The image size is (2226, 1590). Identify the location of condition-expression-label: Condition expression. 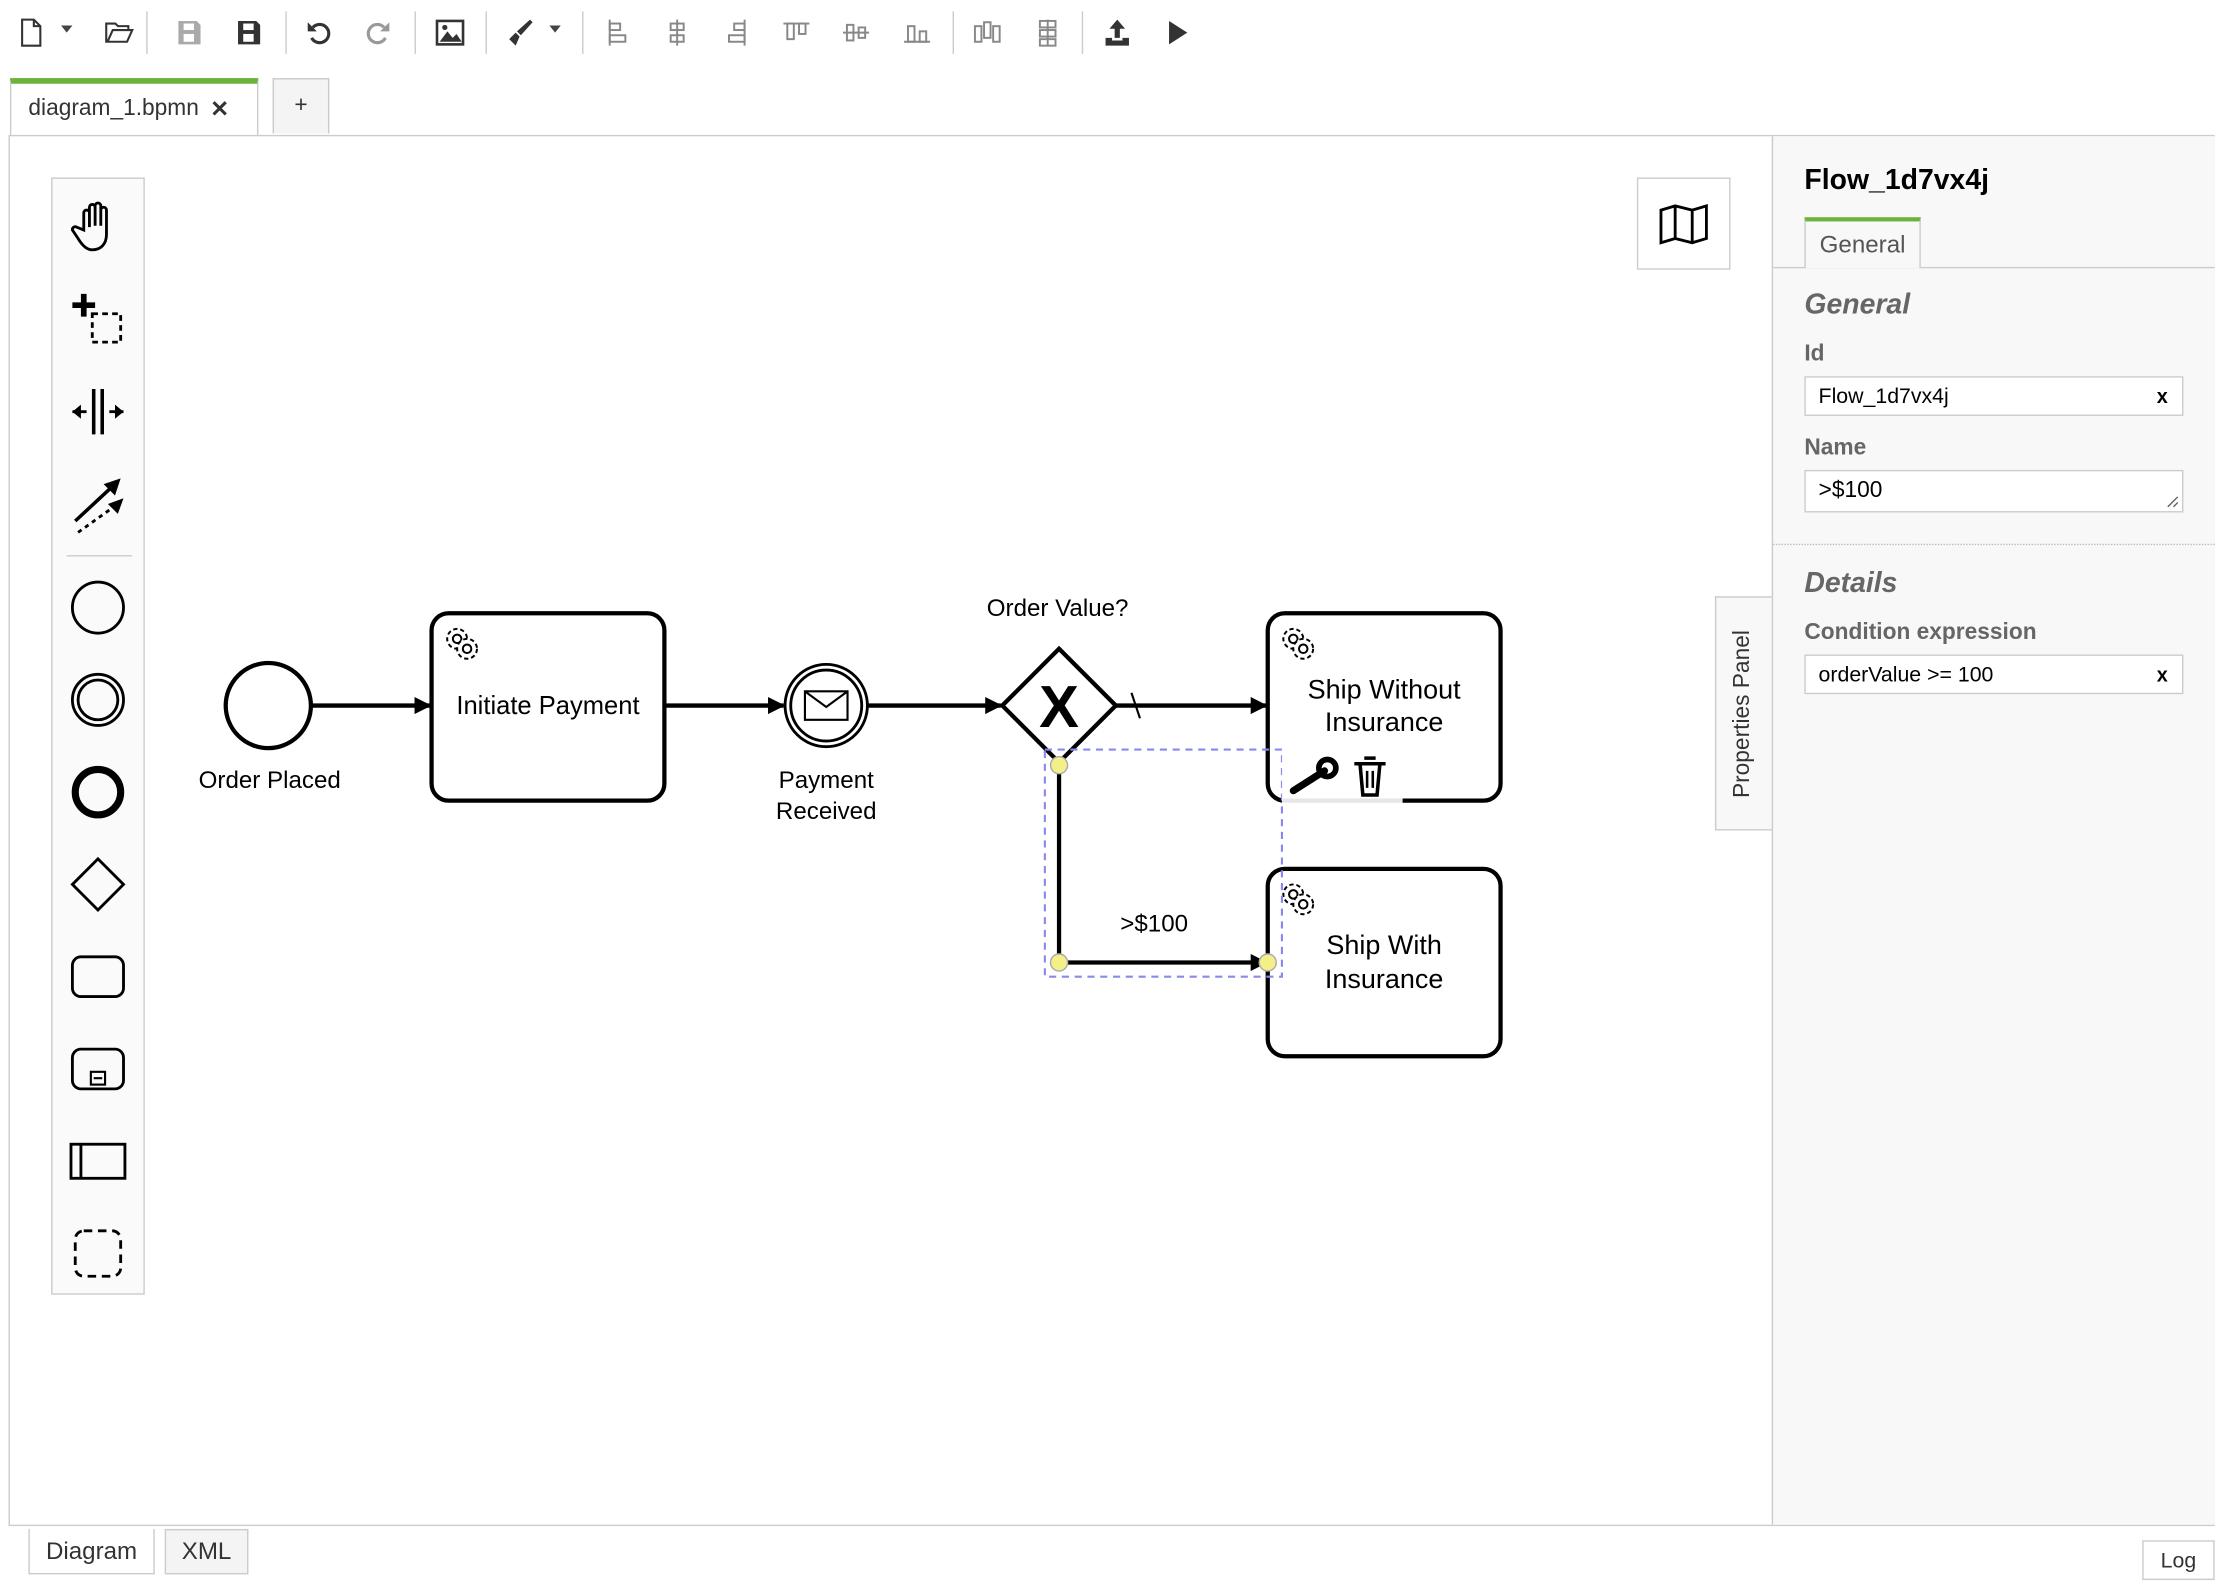
(1920, 632).